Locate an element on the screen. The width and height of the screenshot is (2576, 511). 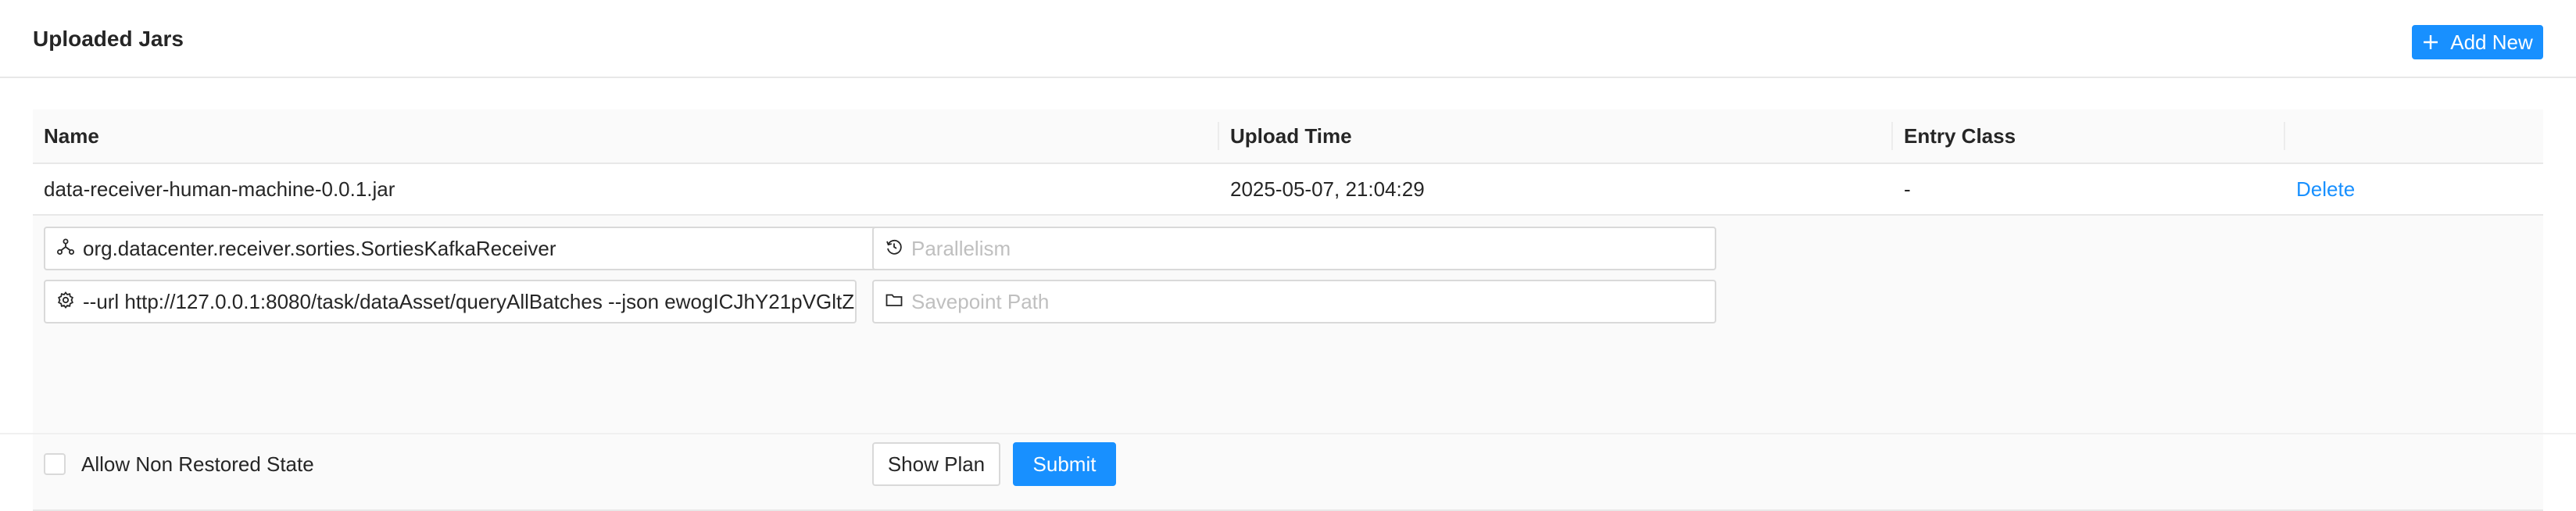
add-new-button: Add New is located at coordinates (2477, 42).